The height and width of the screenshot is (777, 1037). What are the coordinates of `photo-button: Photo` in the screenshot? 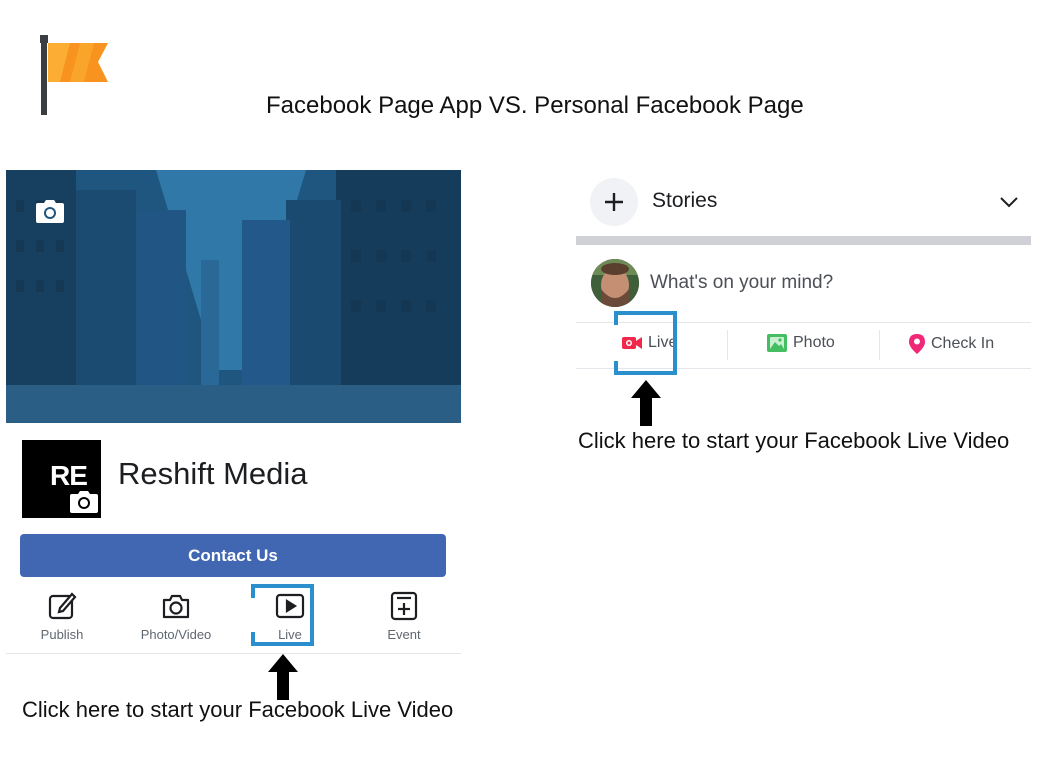 It's located at (801, 343).